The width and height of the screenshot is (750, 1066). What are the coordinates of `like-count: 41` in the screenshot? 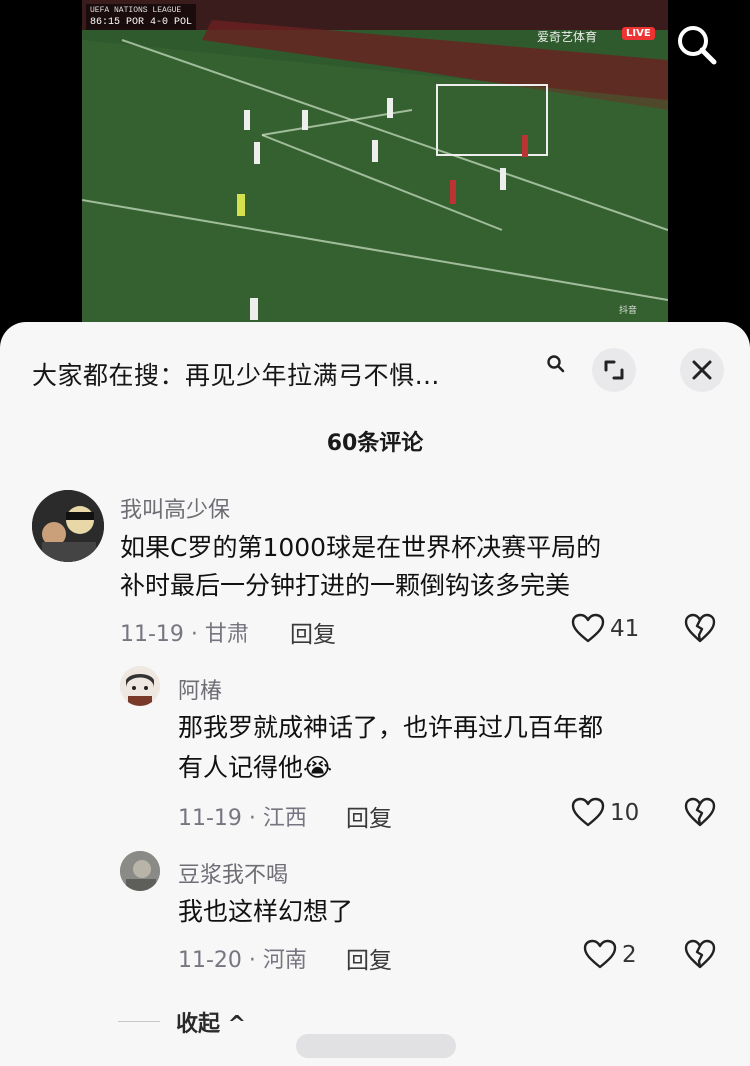 It's located at (625, 629).